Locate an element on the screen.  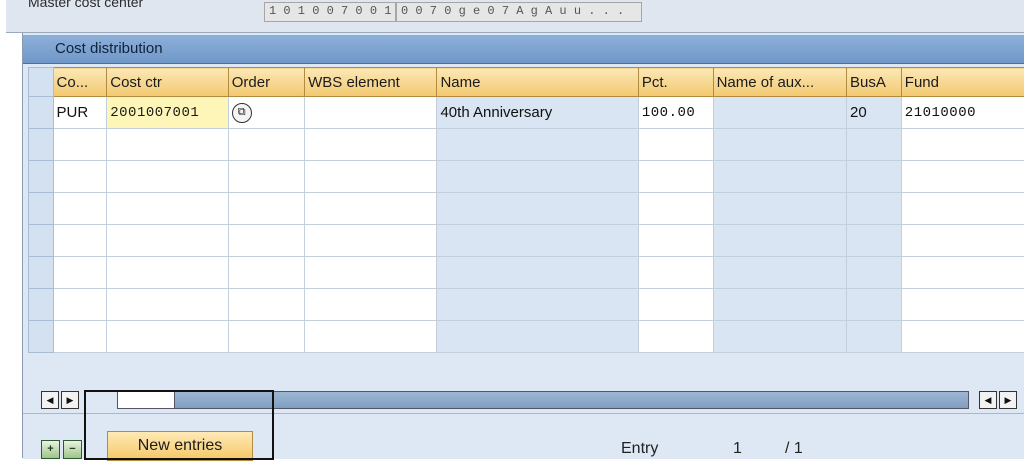
new-entries-button: New entries is located at coordinates (180, 446).